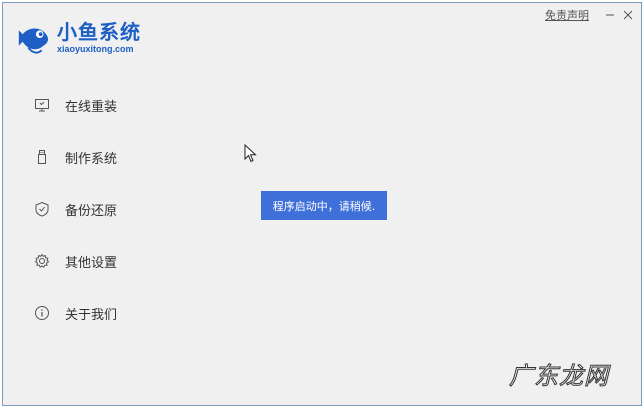  I want to click on app-logo: 小鱼系统 xiaoyuxitong.com, so click(78, 38).